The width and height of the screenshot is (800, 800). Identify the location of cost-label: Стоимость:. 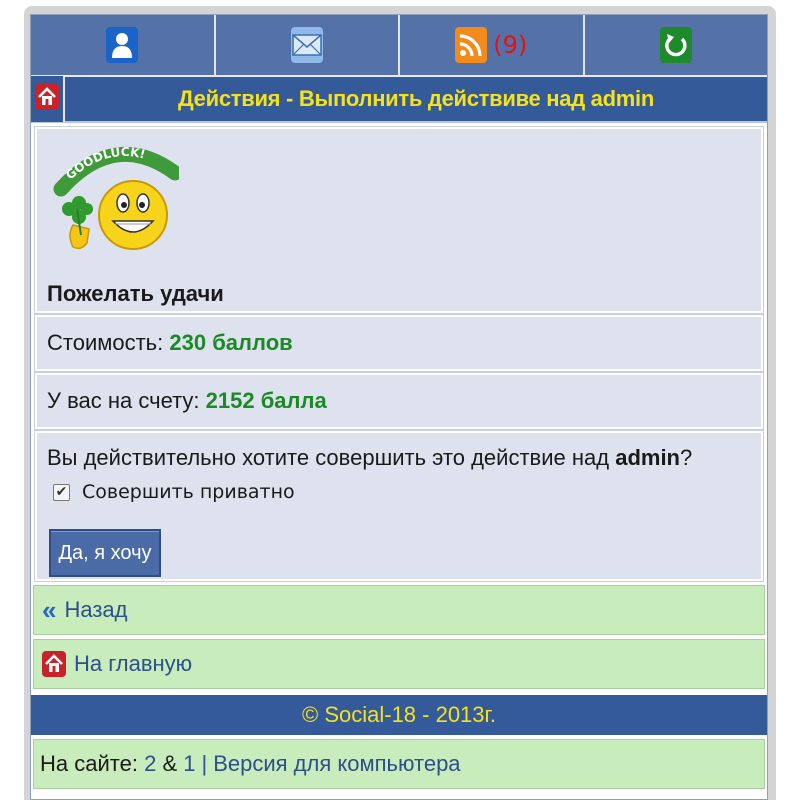
(105, 342).